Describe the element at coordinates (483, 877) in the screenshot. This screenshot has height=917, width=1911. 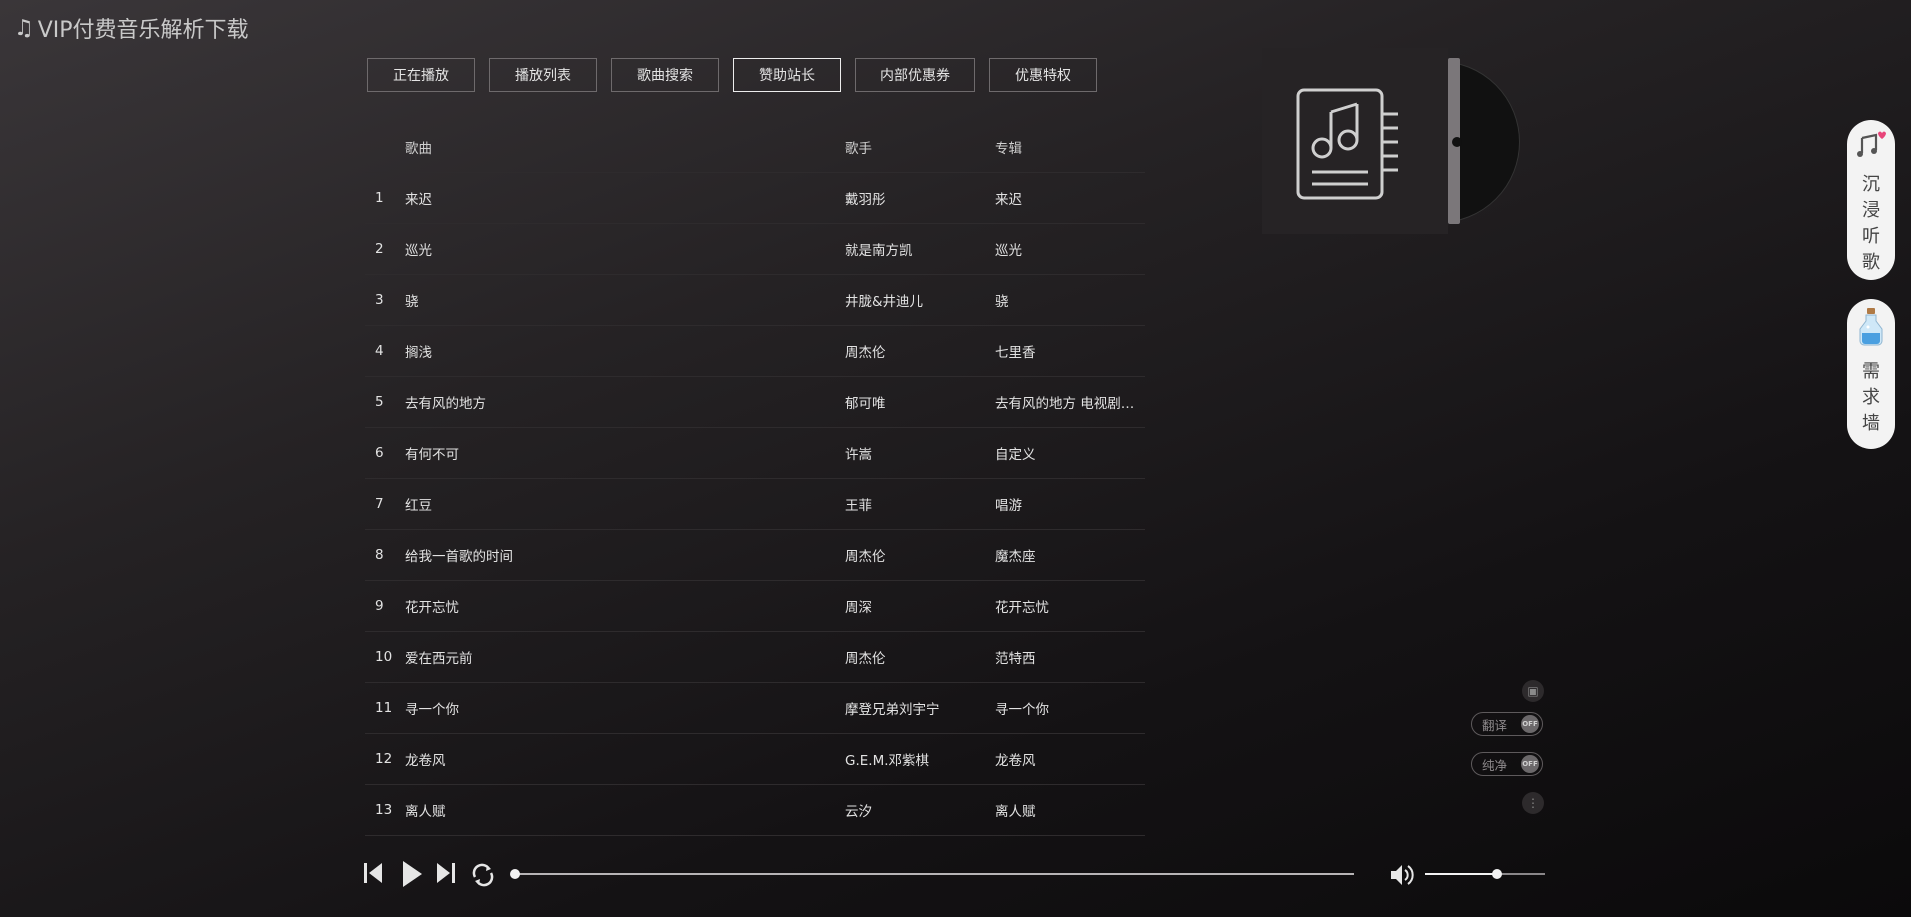
I see `loop-icon` at that location.